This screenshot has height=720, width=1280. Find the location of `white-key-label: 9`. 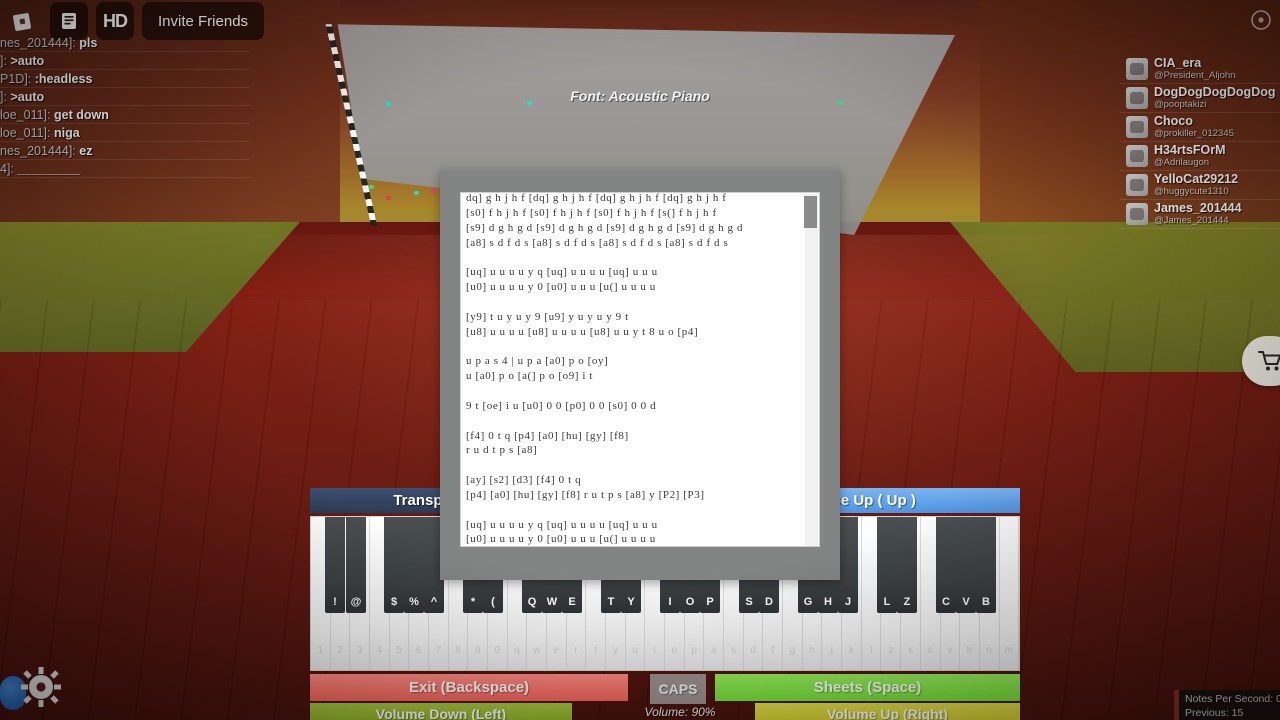

white-key-label: 9 is located at coordinates (477, 650).